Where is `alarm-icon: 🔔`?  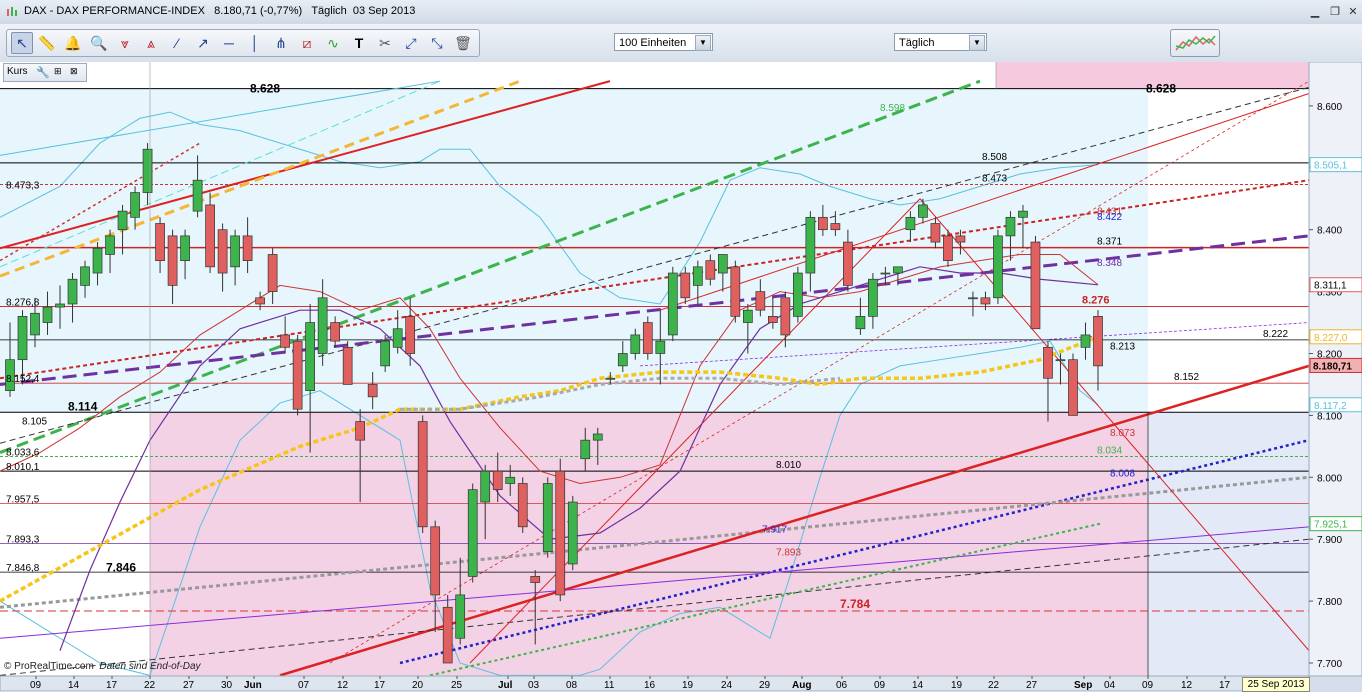
alarm-icon: 🔔 is located at coordinates (73, 43).